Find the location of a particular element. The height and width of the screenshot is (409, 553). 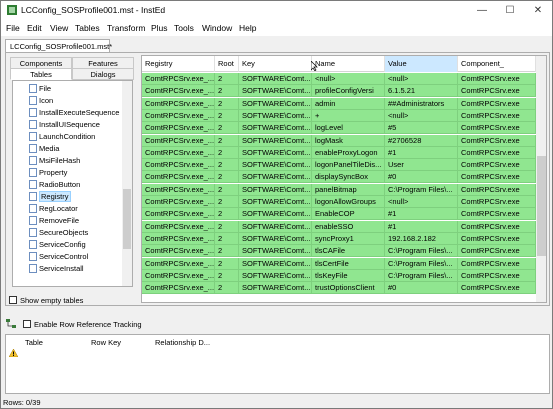

menu-tables: Tables is located at coordinates (87, 28).